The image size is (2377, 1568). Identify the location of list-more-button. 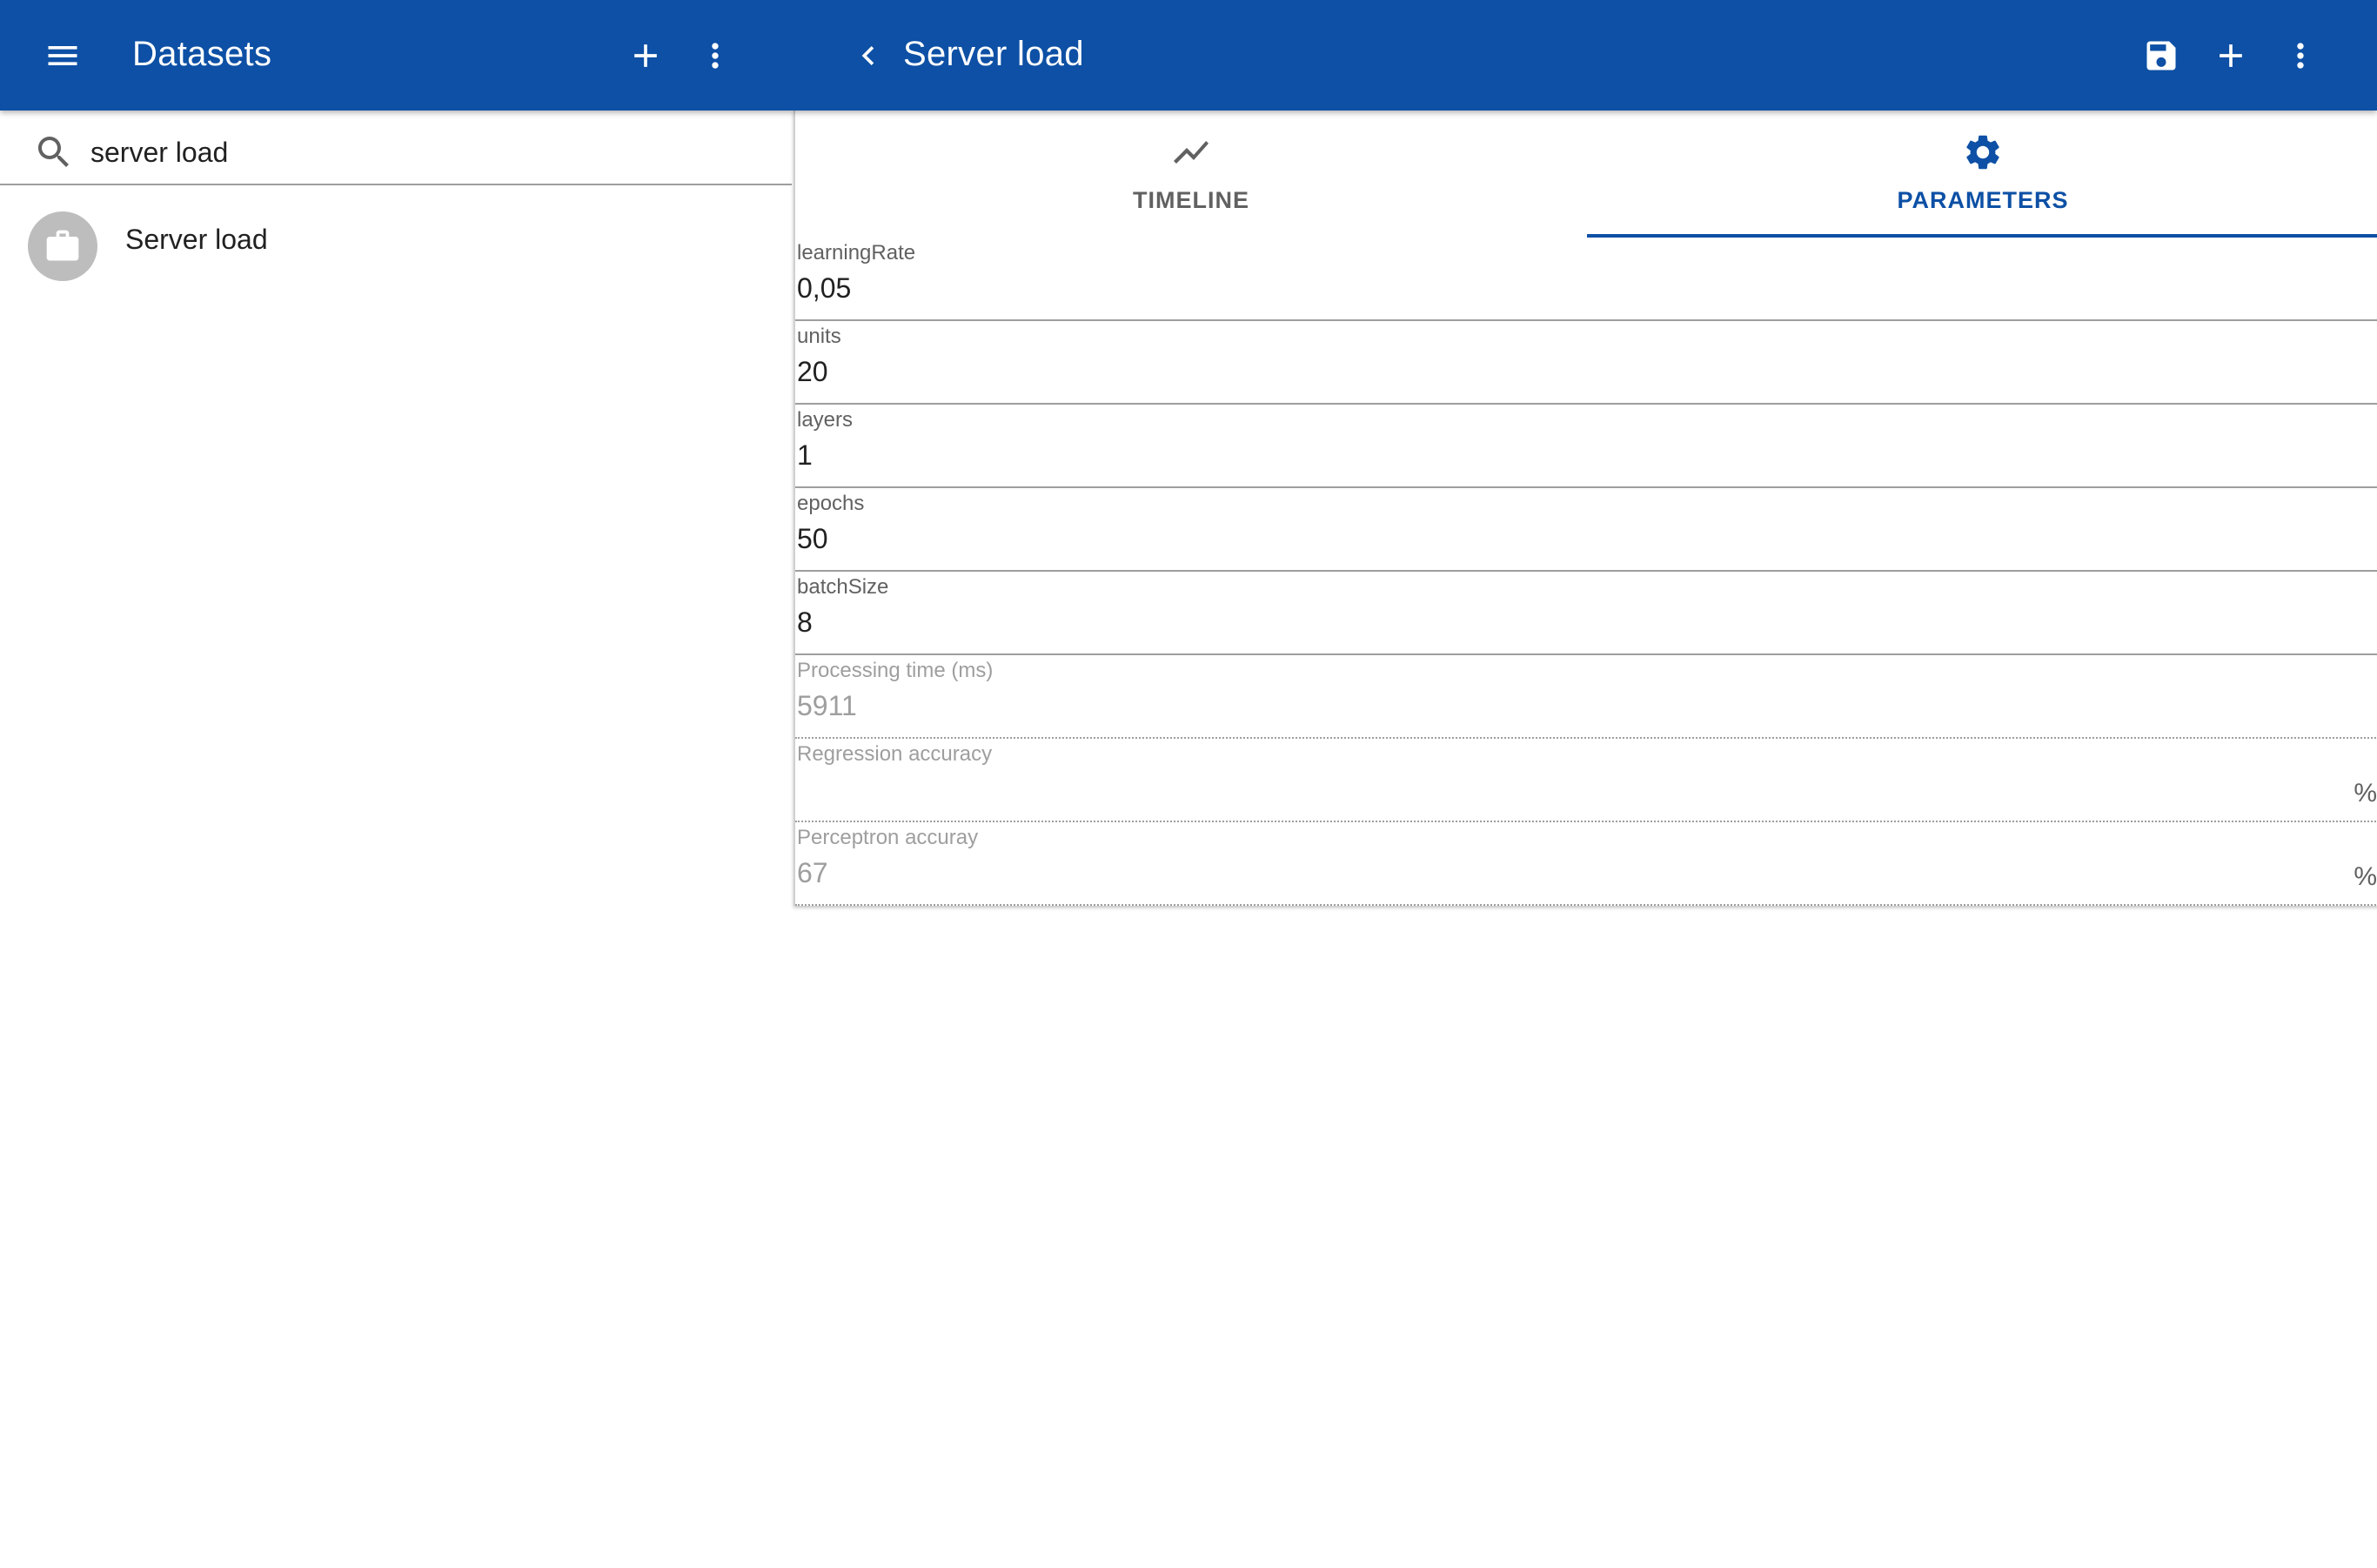
(715, 55).